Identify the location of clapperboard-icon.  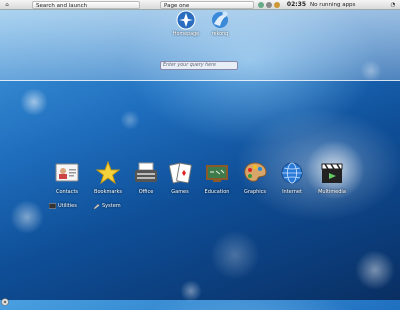
(332, 173).